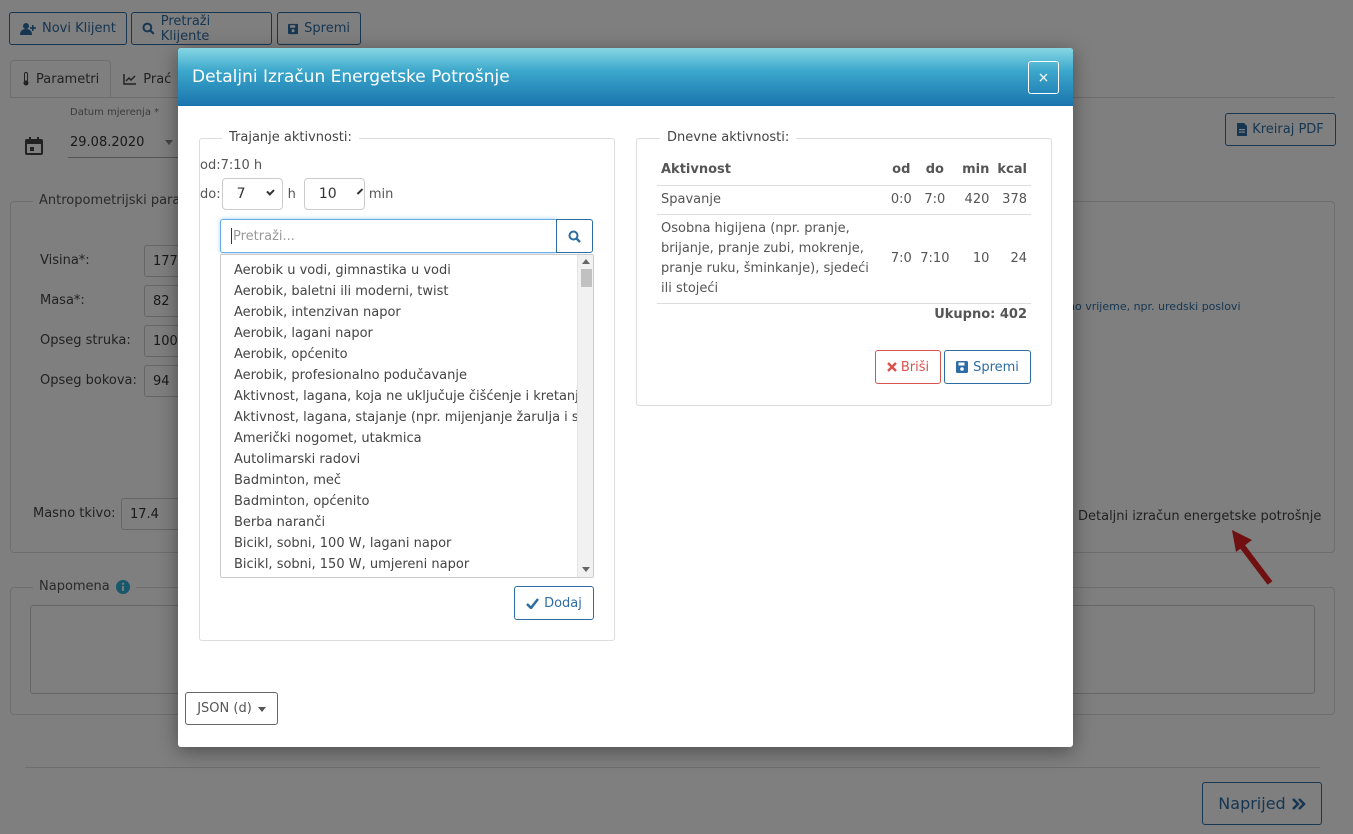  What do you see at coordinates (241, 194) in the screenshot?
I see `hour-value: 7` at bounding box center [241, 194].